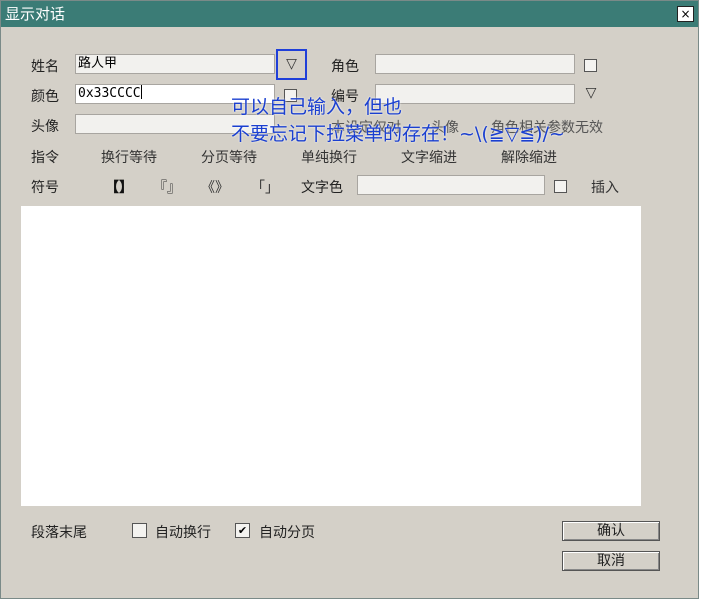 The image size is (701, 602). Describe the element at coordinates (139, 530) in the screenshot. I see `auto-newline-checkbox` at that location.